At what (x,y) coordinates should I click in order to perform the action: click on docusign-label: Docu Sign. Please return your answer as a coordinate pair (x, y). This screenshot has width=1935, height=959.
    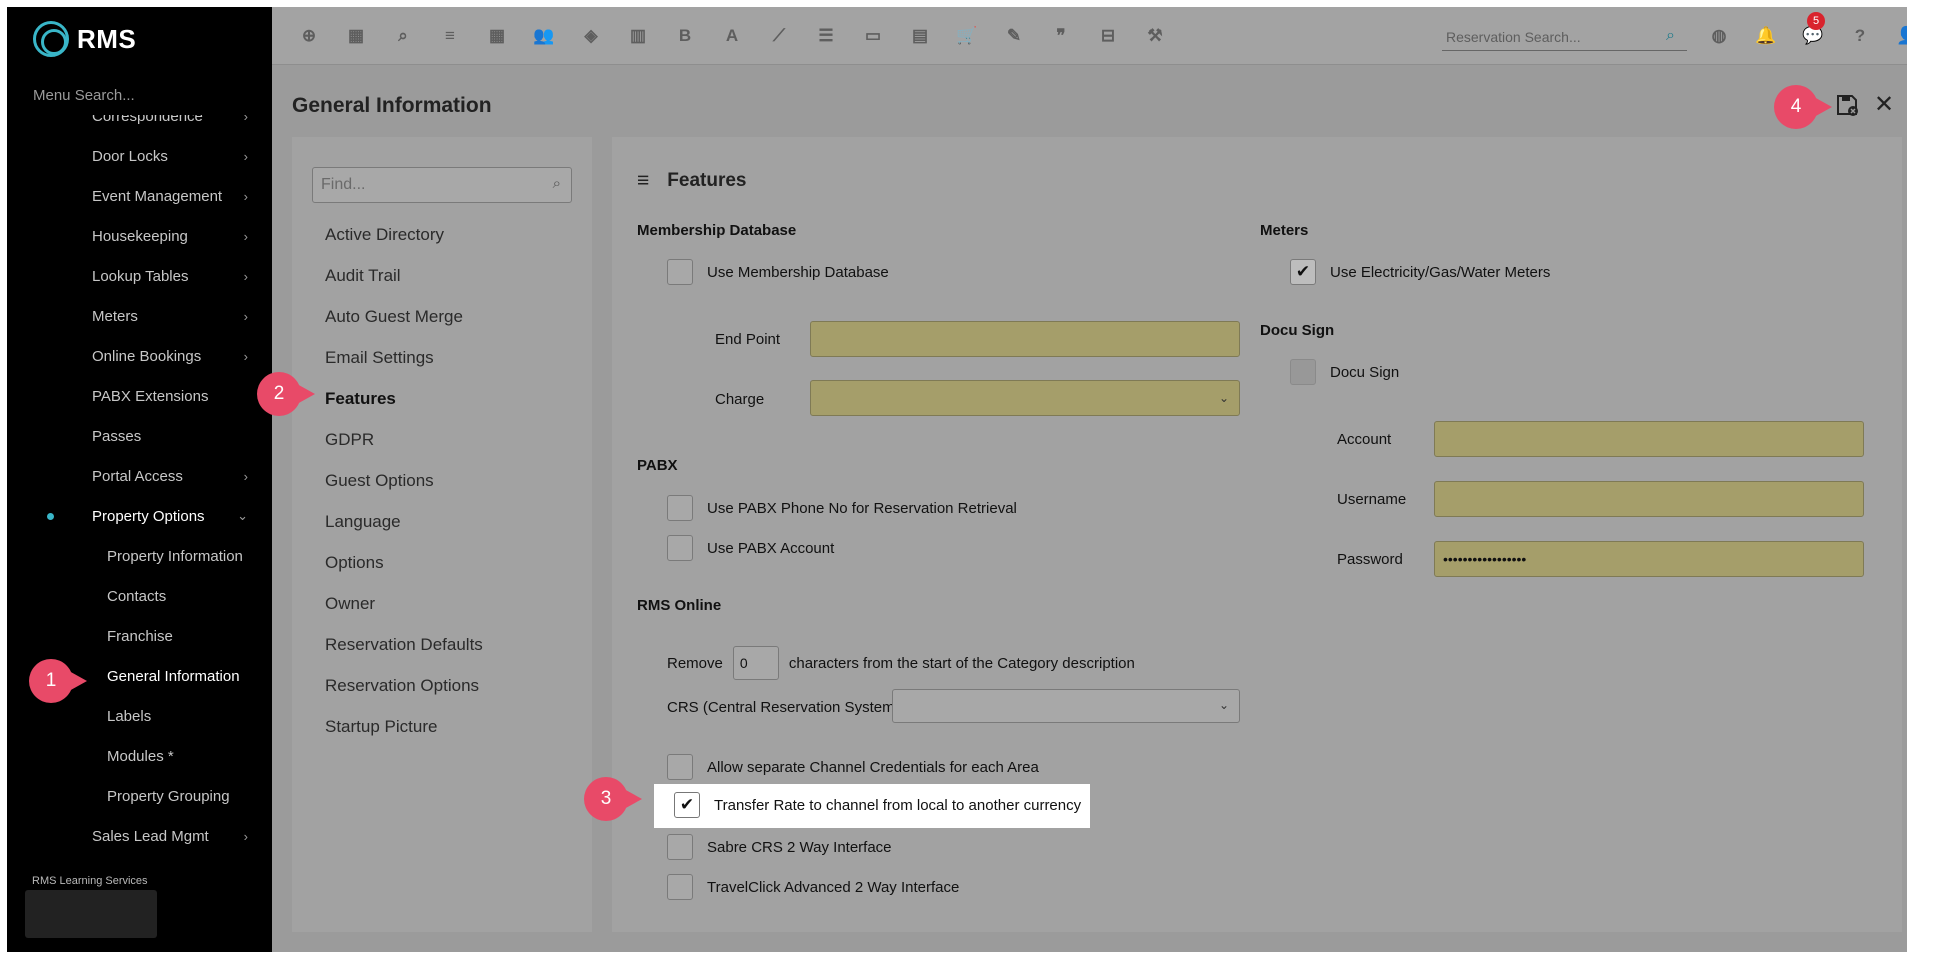
    Looking at the image, I should click on (1365, 372).